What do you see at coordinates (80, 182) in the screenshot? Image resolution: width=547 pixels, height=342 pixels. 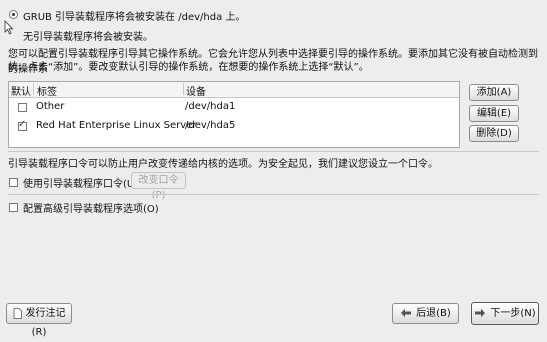 I see `use-password-label: 使用引导装载程序口令(U)` at bounding box center [80, 182].